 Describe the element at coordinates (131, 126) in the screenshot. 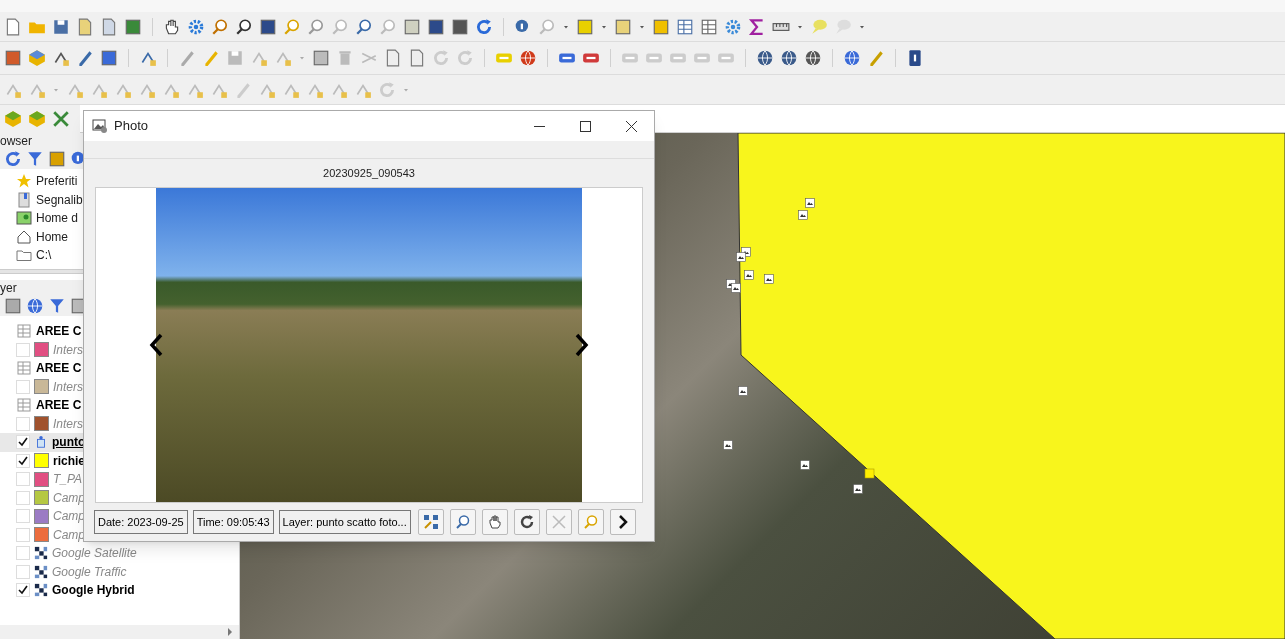

I see `dialog-title: Photo` at that location.